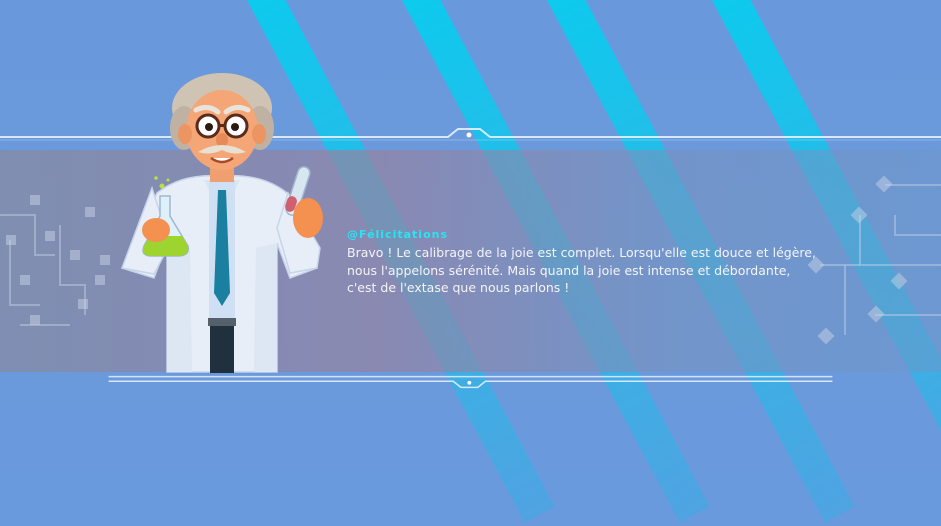  Describe the element at coordinates (398, 234) in the screenshot. I see `speaker-name: @Félicitations` at that location.